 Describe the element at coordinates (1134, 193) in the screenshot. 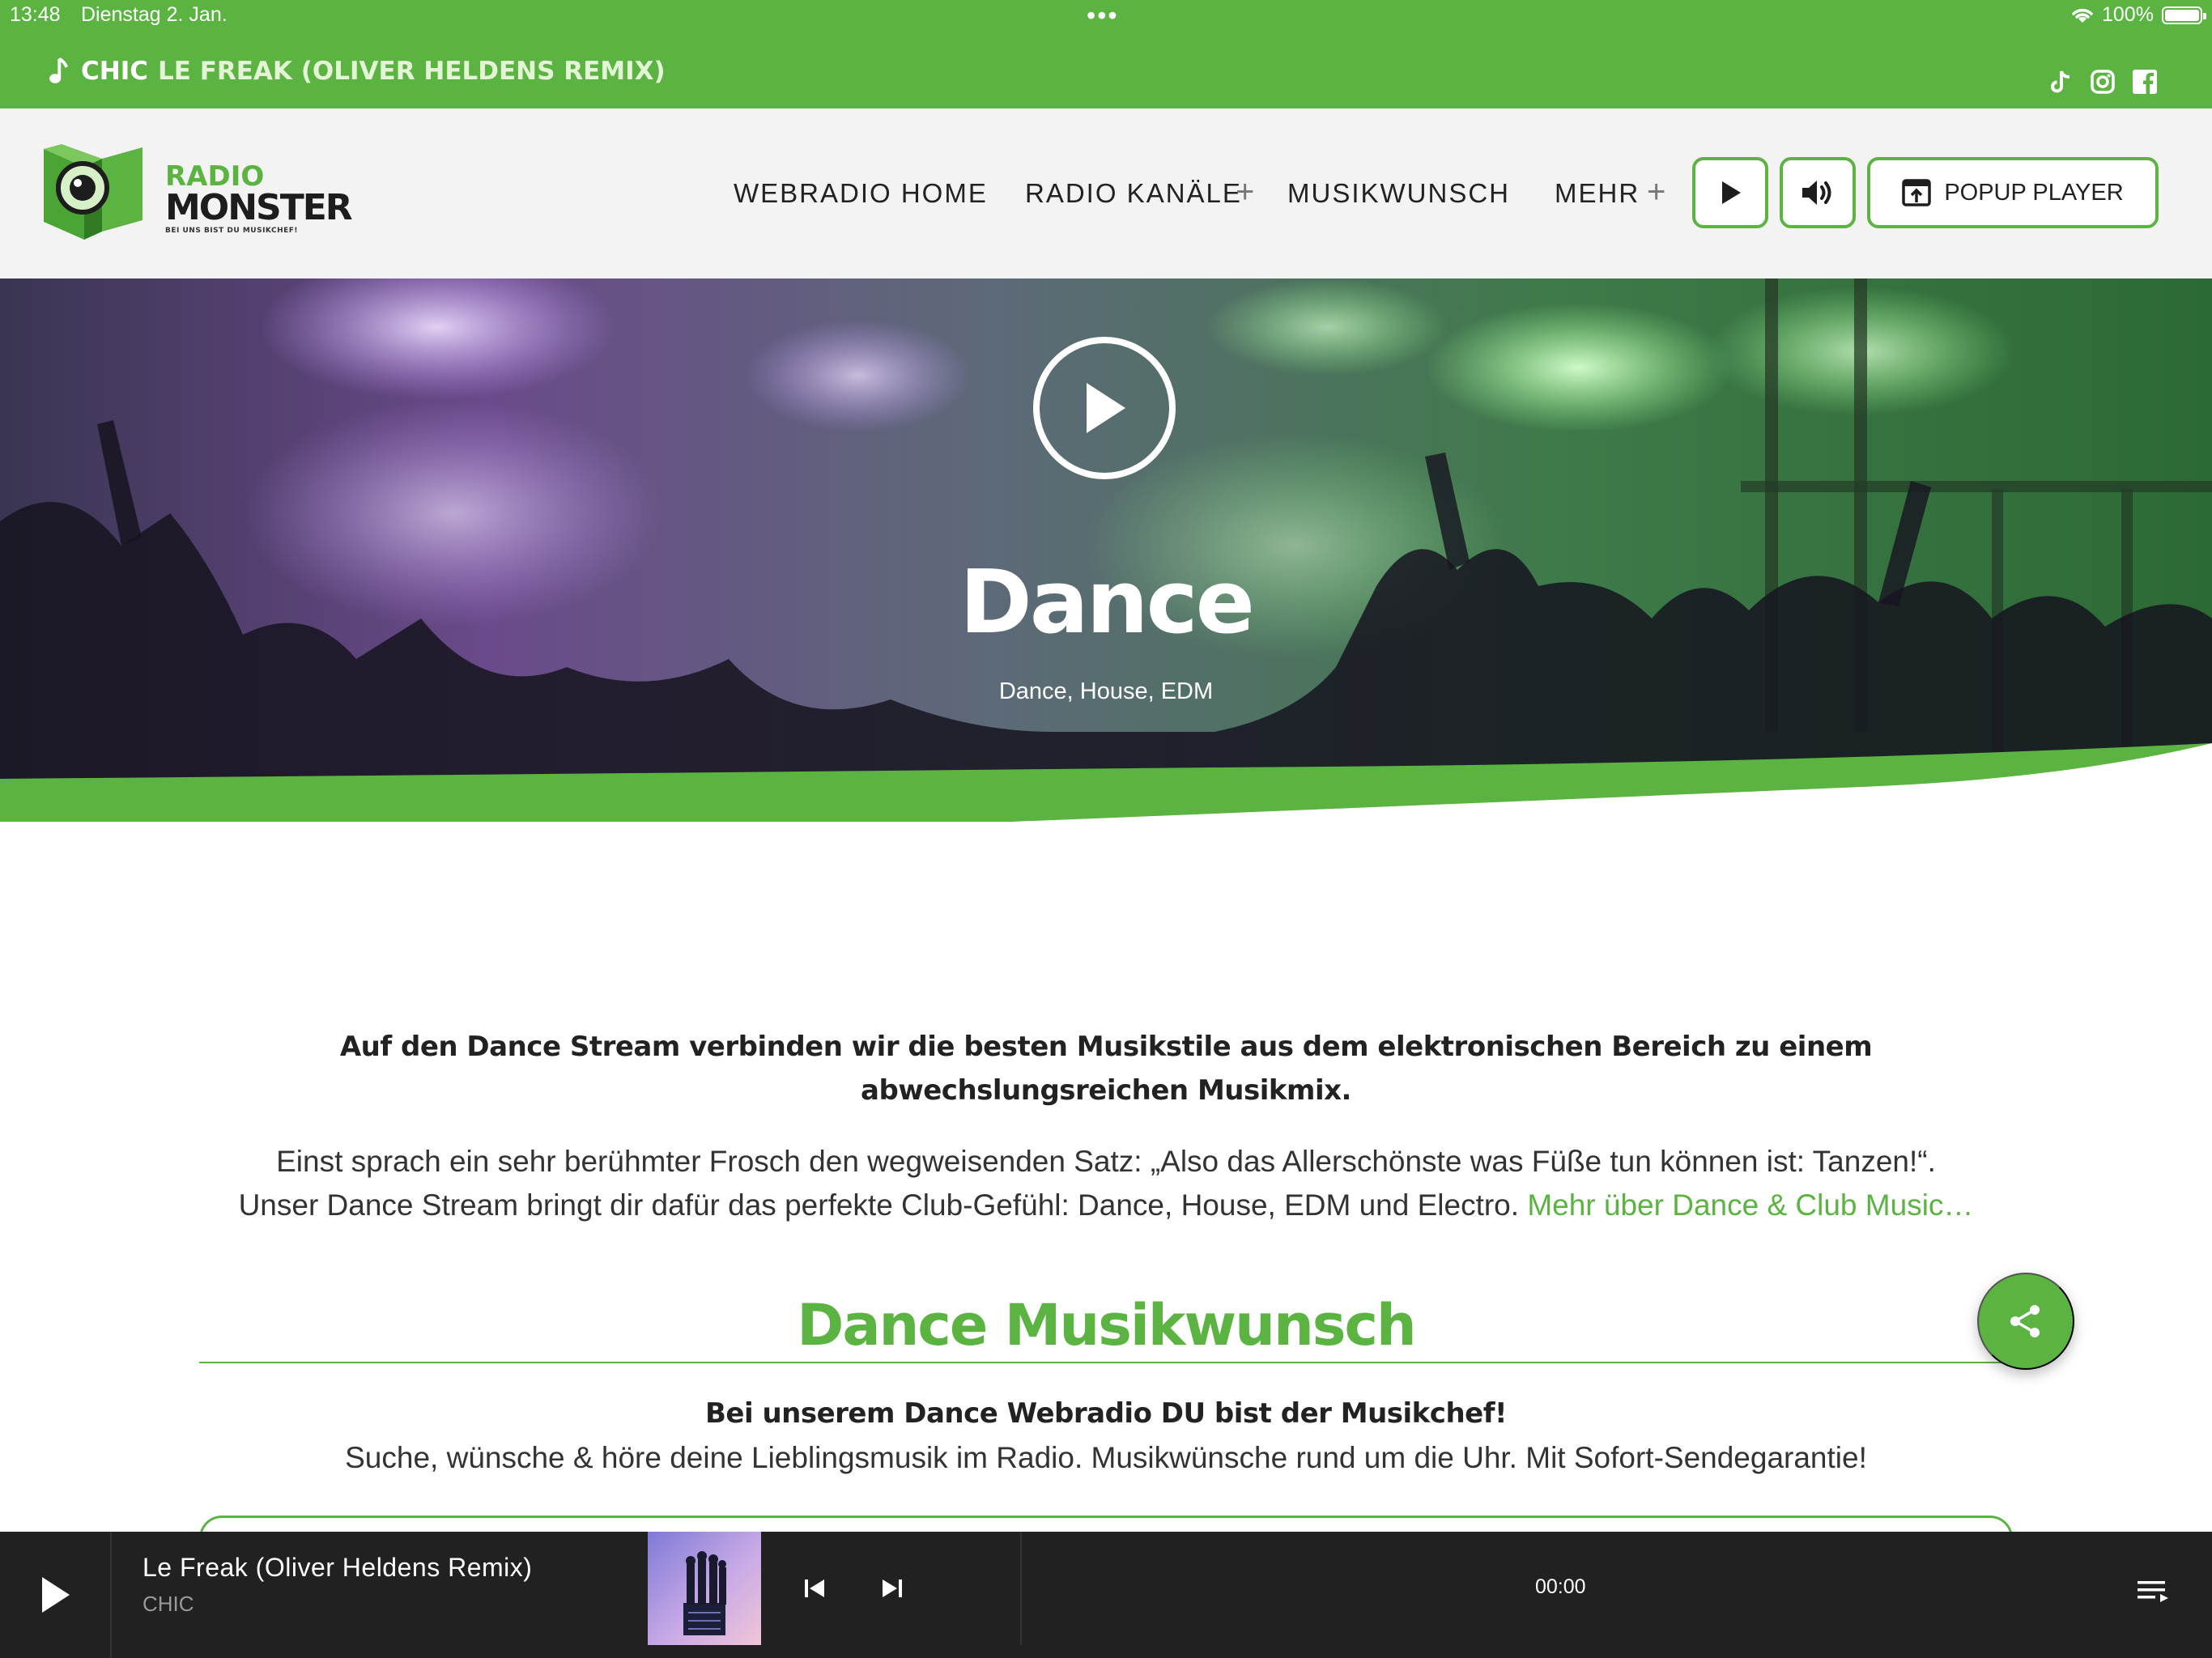

I see `nav-radio-kanaele: RADIO KANÄLE` at that location.